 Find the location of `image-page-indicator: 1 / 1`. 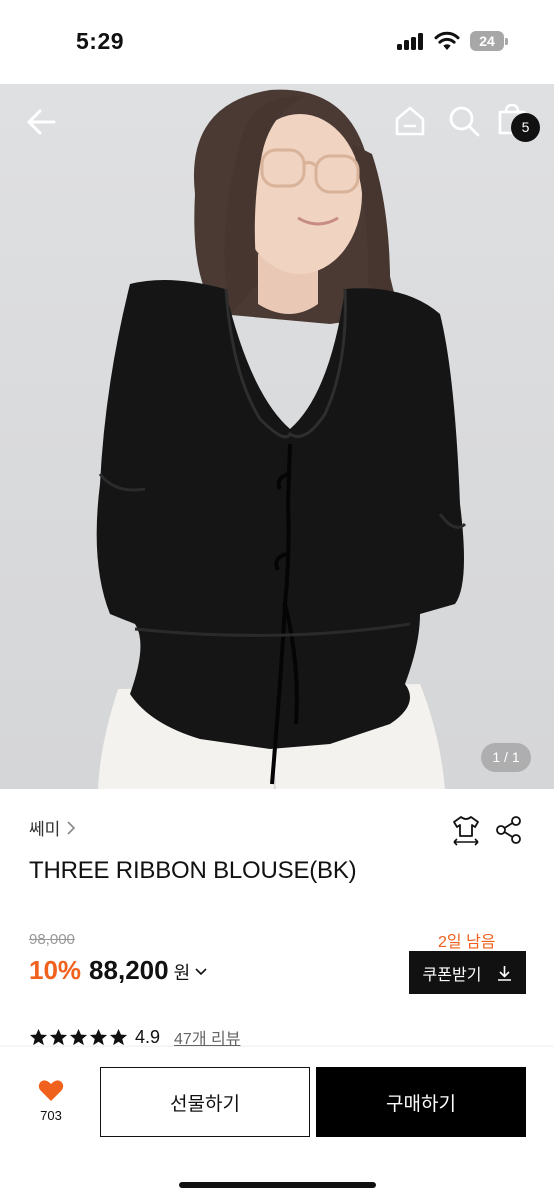

image-page-indicator: 1 / 1 is located at coordinates (506, 757).